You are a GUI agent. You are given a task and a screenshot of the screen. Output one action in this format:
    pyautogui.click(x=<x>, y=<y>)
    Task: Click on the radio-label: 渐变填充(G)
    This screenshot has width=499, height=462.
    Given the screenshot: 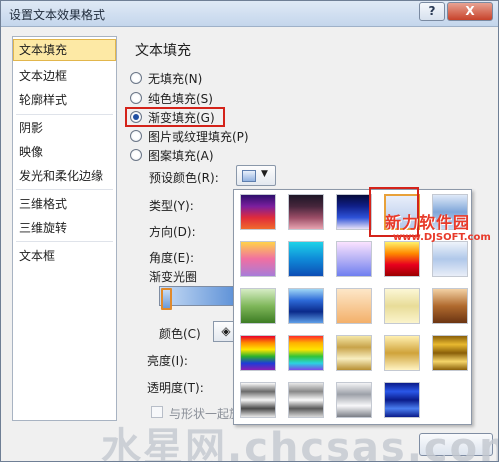 What is the action you would take?
    pyautogui.click(x=181, y=118)
    